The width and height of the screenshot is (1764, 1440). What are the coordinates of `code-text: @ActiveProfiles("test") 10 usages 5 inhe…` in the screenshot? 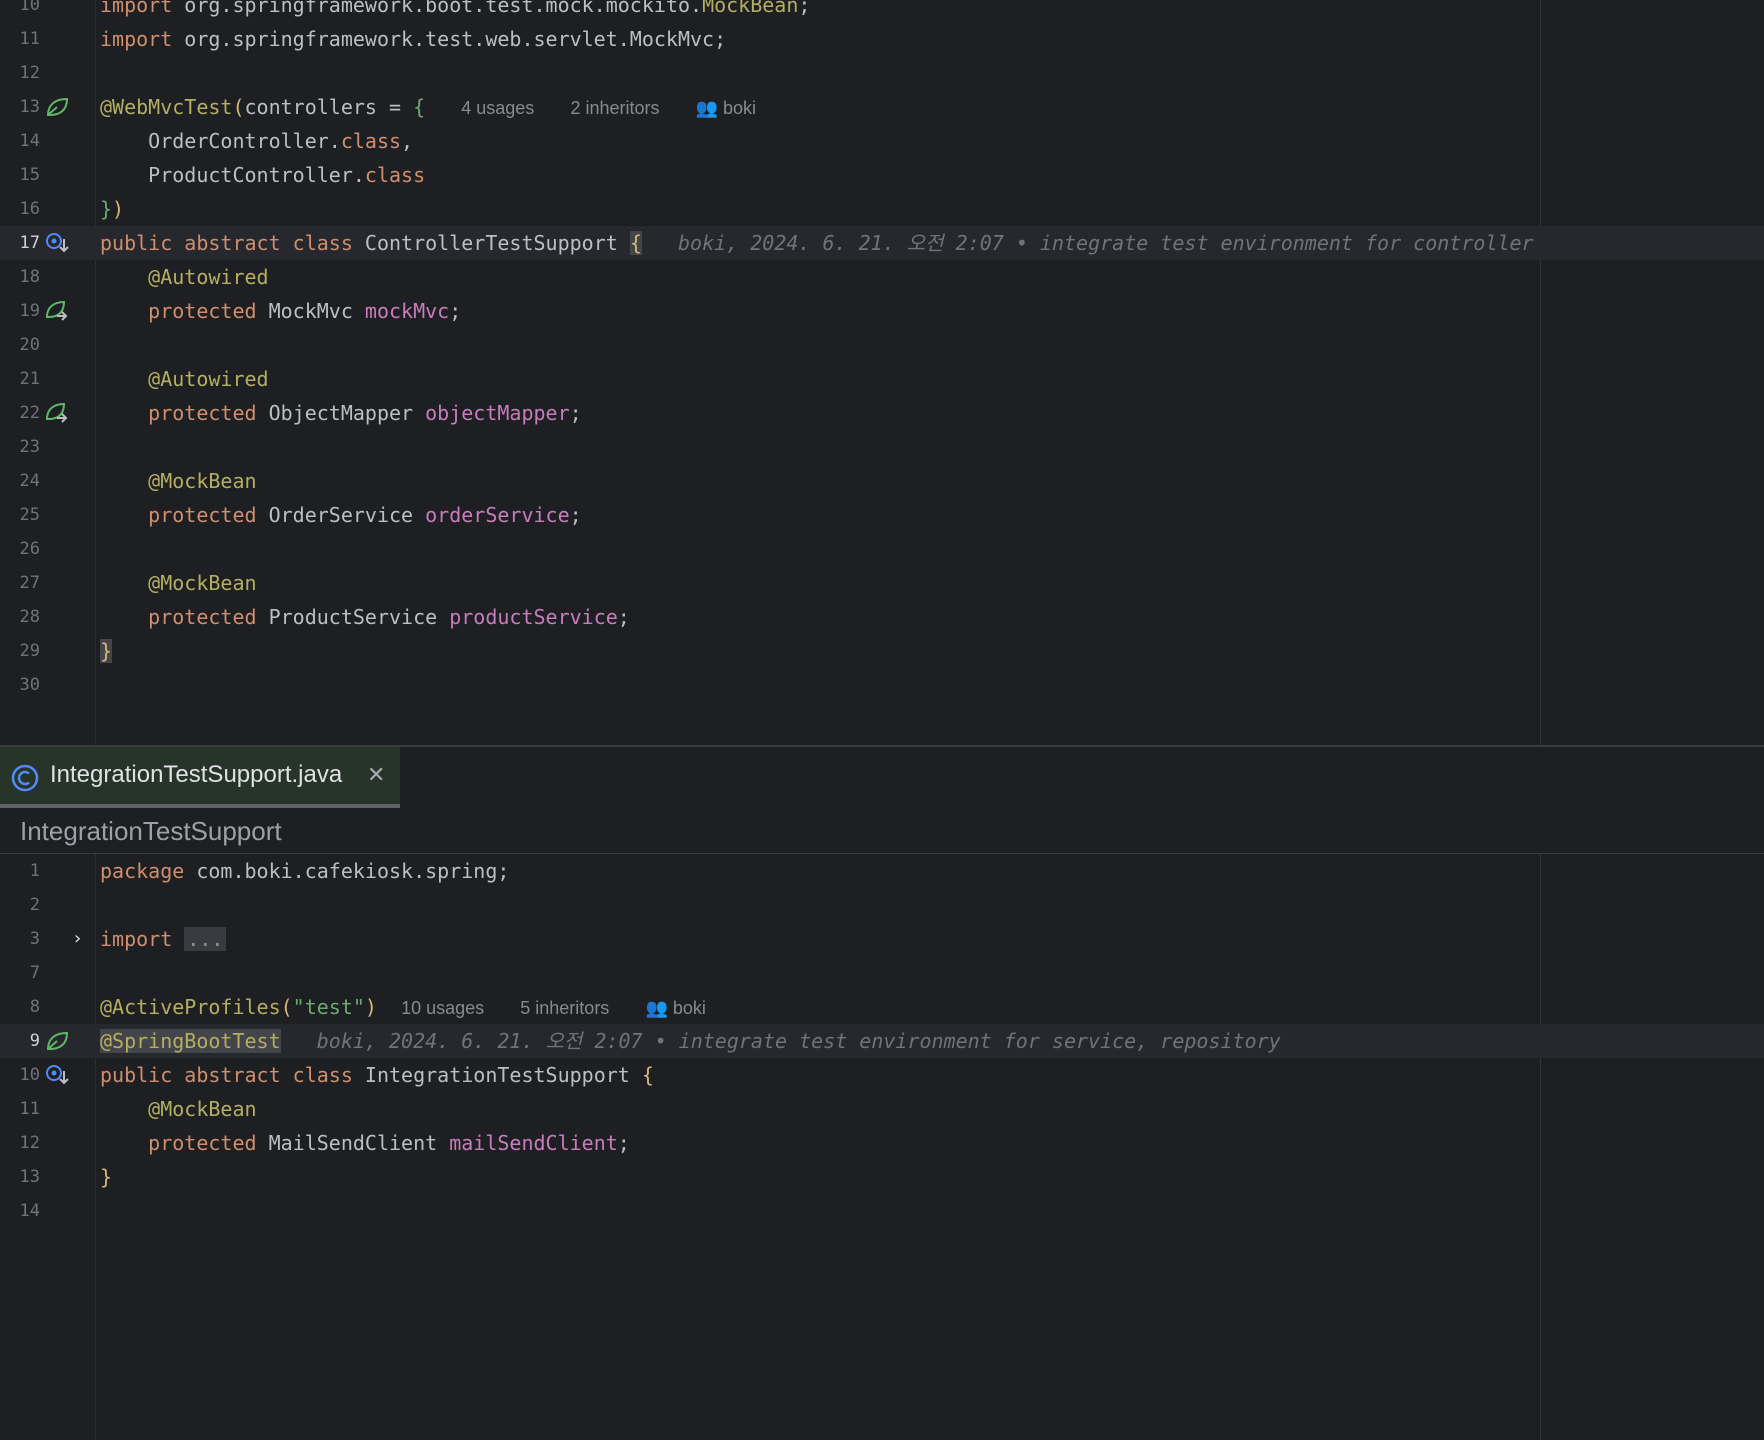 It's located at (403, 1007).